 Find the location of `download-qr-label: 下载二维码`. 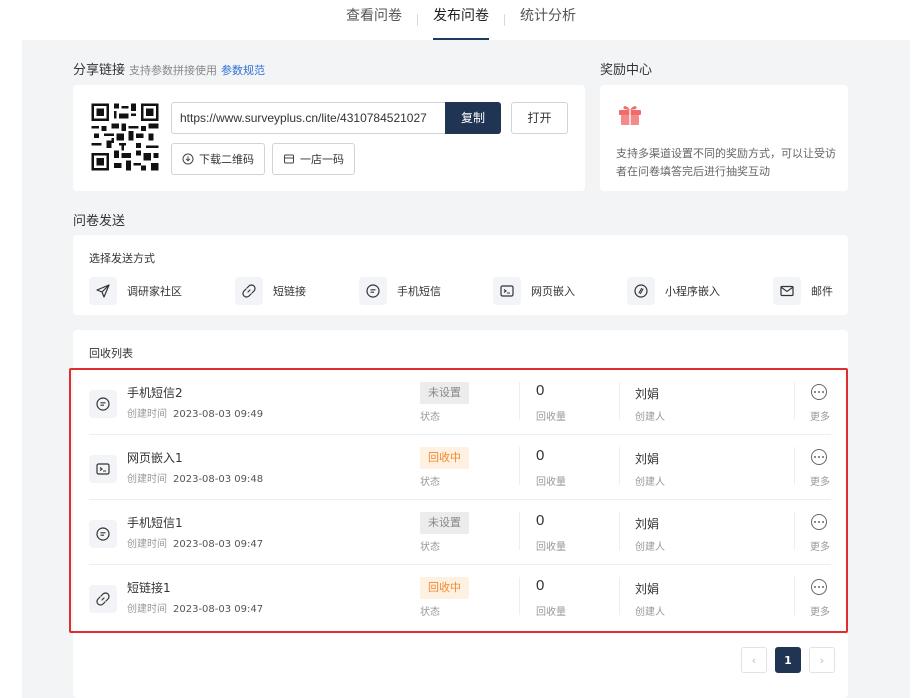

download-qr-label: 下载二维码 is located at coordinates (226, 159).